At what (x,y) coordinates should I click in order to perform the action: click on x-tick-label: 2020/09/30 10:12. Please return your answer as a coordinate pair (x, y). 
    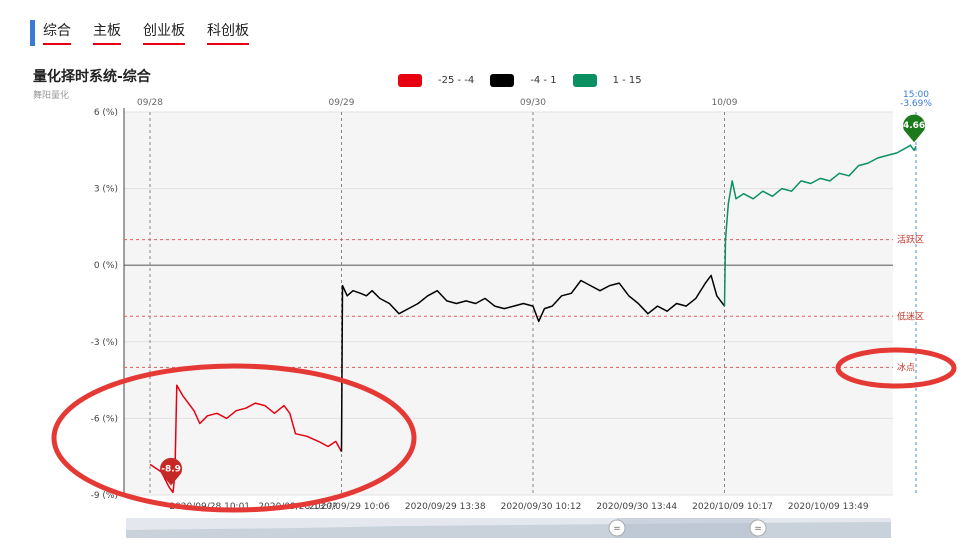
    Looking at the image, I should click on (541, 507).